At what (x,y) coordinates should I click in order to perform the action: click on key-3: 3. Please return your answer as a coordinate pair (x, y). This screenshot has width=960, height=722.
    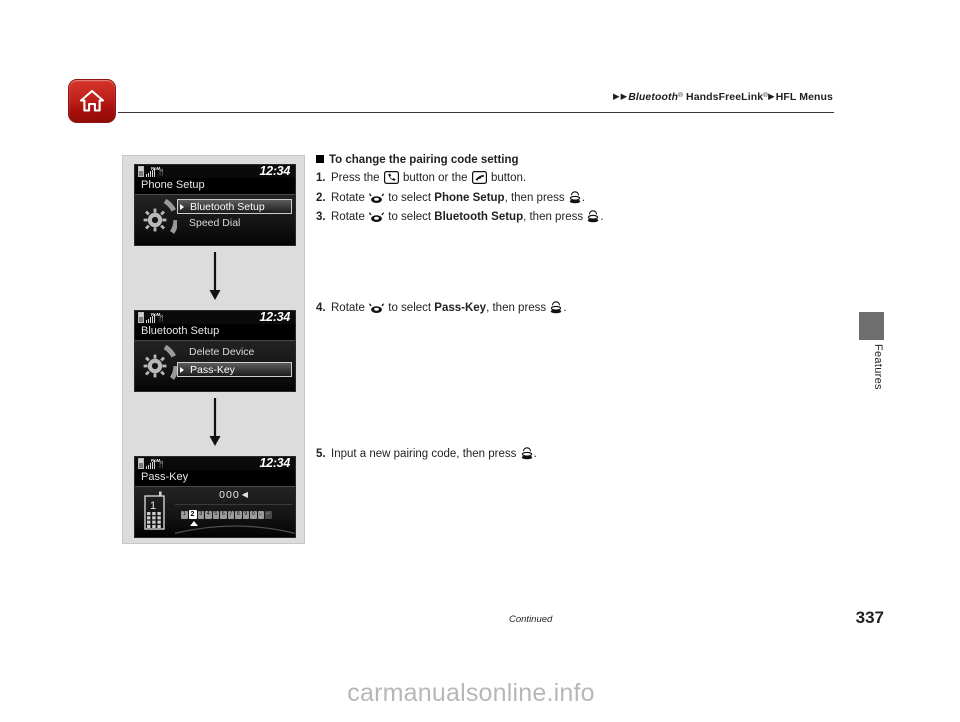
    Looking at the image, I should click on (200, 515).